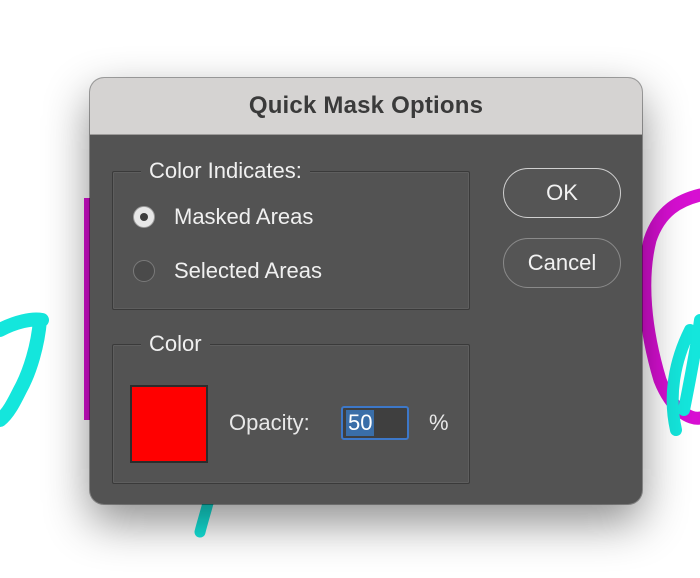 The height and width of the screenshot is (578, 700). What do you see at coordinates (439, 422) in the screenshot?
I see `percent-sign: %` at bounding box center [439, 422].